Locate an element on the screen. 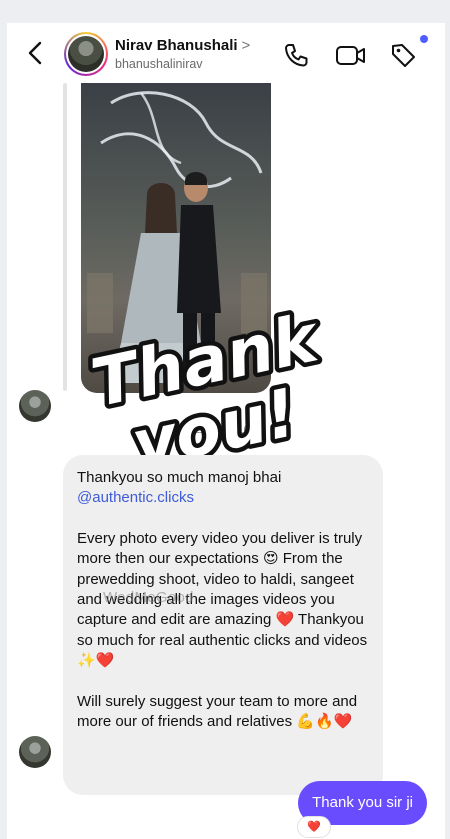  sender-avatar is located at coordinates (35, 406).